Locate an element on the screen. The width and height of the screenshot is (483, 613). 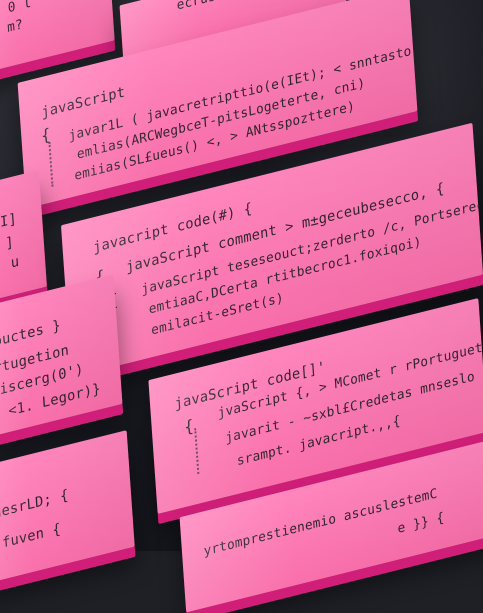
code-text-line: ouctes } is located at coordinates (31, 334).